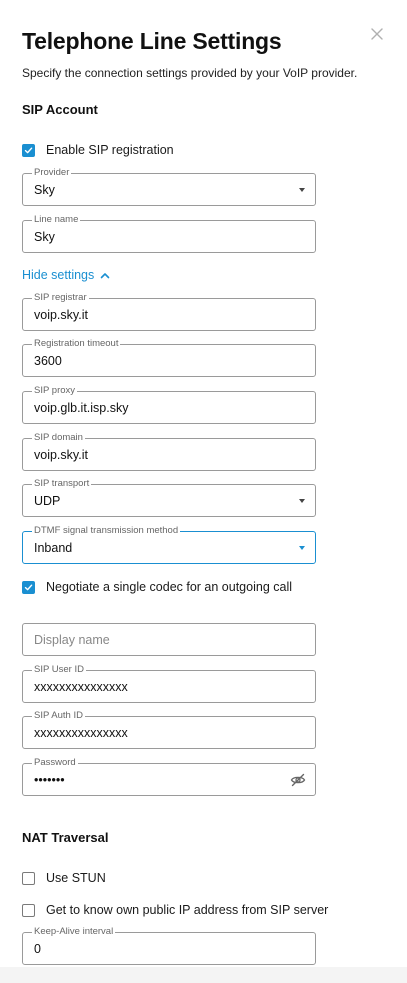  I want to click on keep-alive-interval-input: Keep-Alive interval 0, so click(169, 945).